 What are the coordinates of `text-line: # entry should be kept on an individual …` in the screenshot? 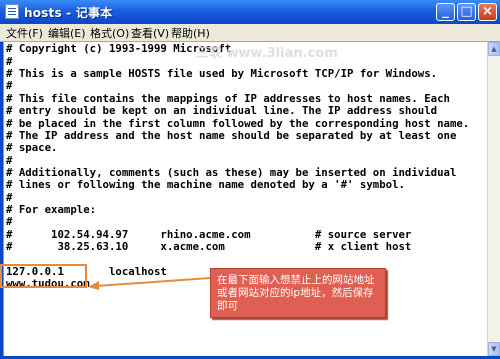 It's located at (222, 110).